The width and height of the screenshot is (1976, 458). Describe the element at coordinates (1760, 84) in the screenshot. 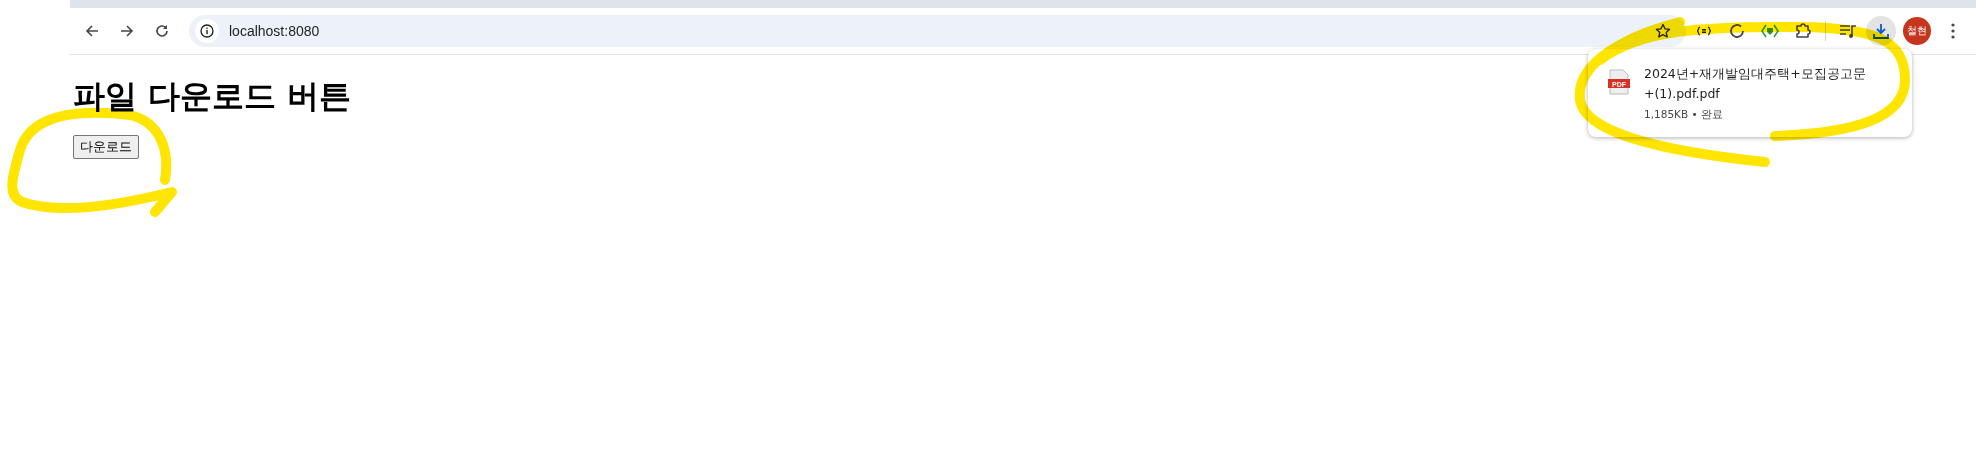

I see `file-name: 2024년+재개발임대주택+모집공고문+(1).pdf.pdf` at that location.